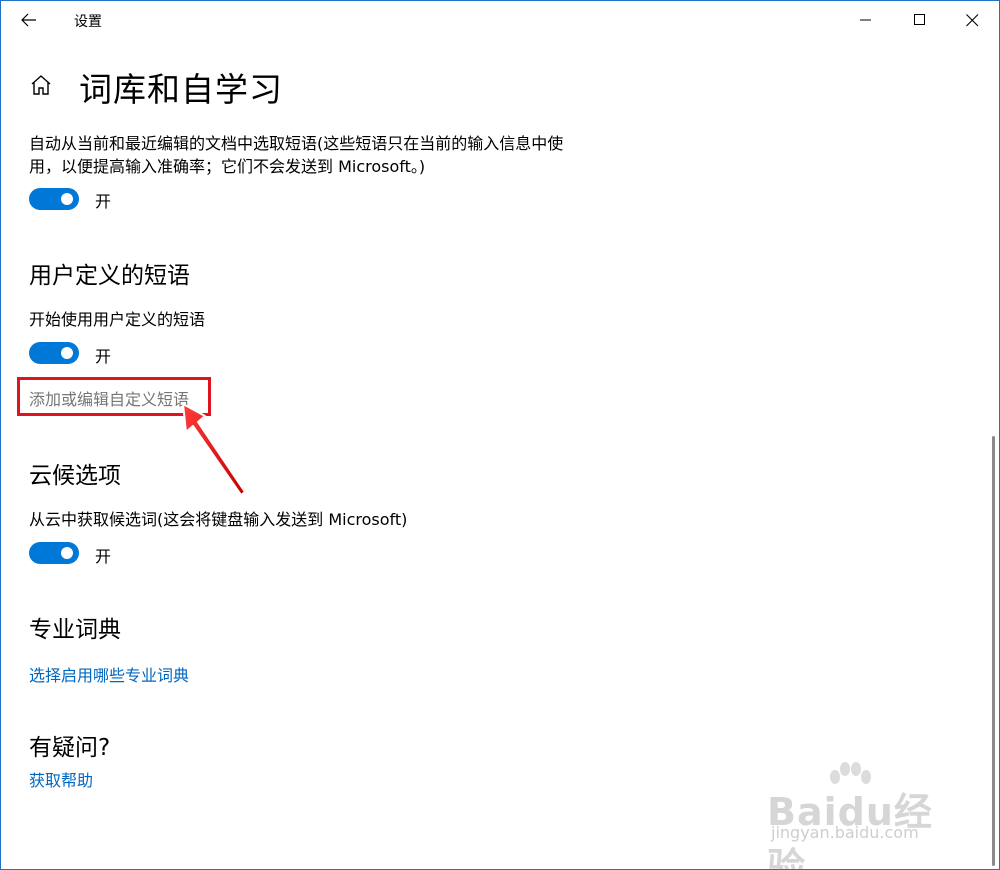 This screenshot has width=1000, height=870. I want to click on maximize-button, so click(920, 20).